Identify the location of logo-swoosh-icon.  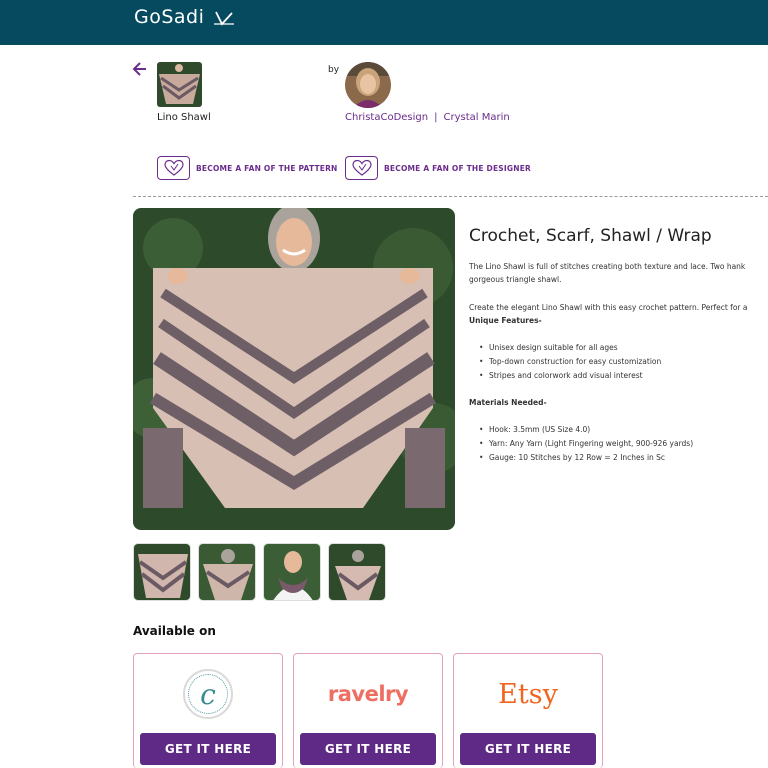
(224, 18).